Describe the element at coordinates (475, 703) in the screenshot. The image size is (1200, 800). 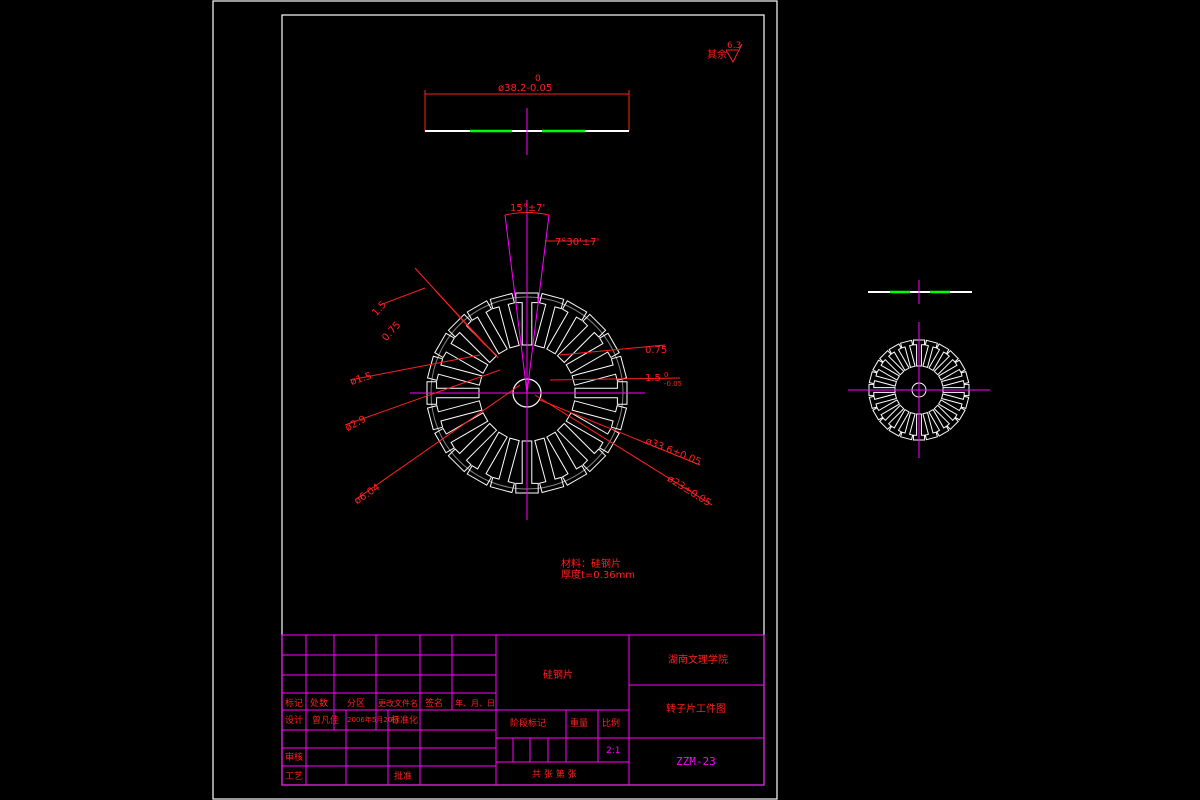
I see `header-label-5: 年、月、日` at that location.